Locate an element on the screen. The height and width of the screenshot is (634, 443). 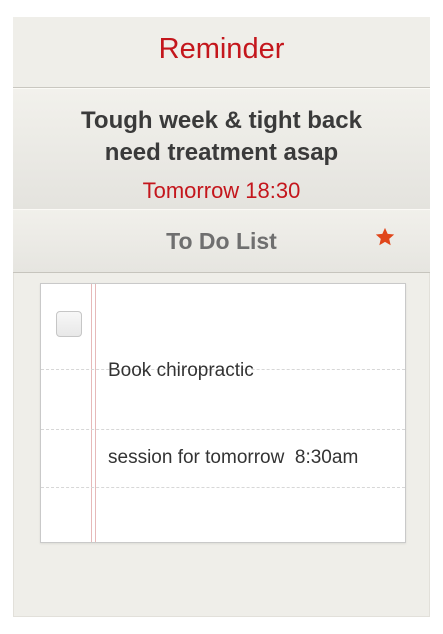
todo-item-line-2: session for tomorrow 8:30am is located at coordinates (233, 457).